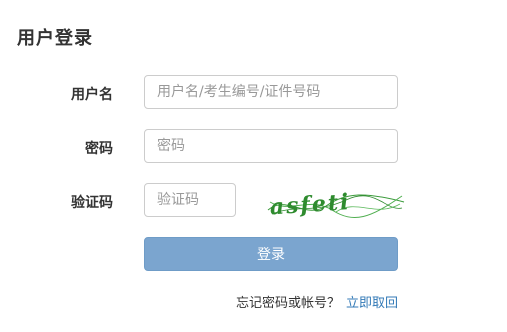  I want to click on page-title: 用户登录, so click(55, 38).